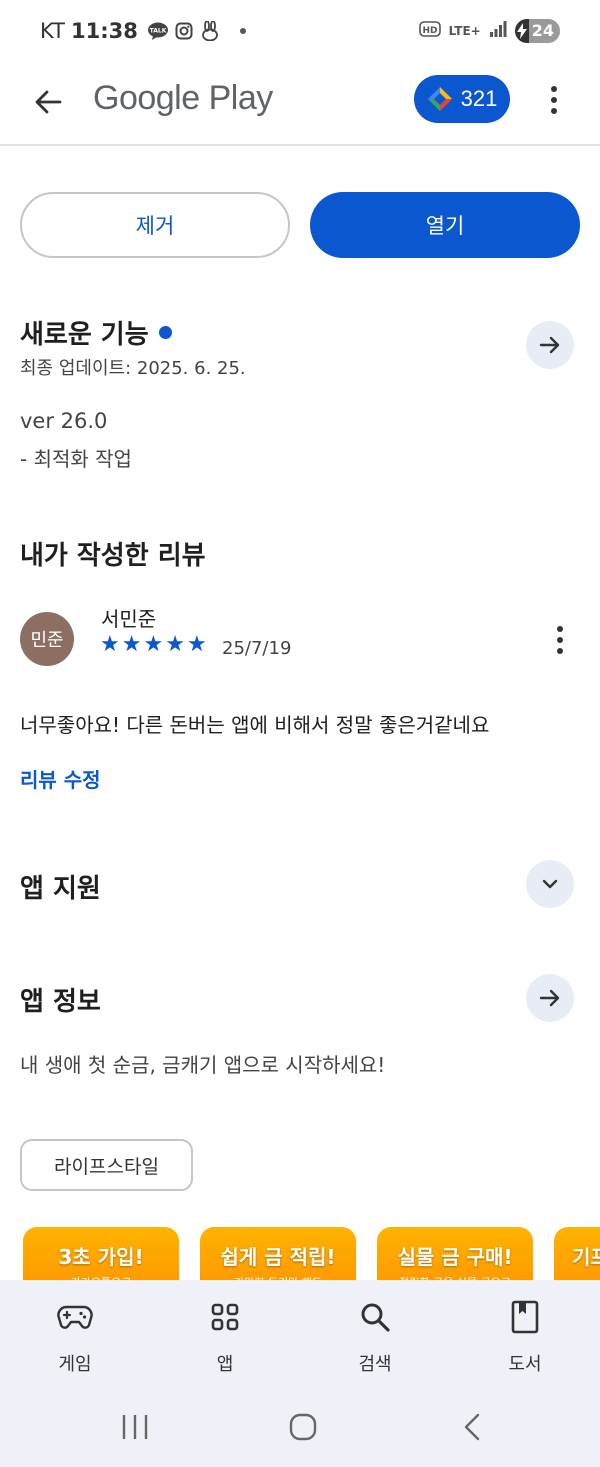 This screenshot has height=1467, width=600. What do you see at coordinates (242, 31) in the screenshot?
I see `dot-icon` at bounding box center [242, 31].